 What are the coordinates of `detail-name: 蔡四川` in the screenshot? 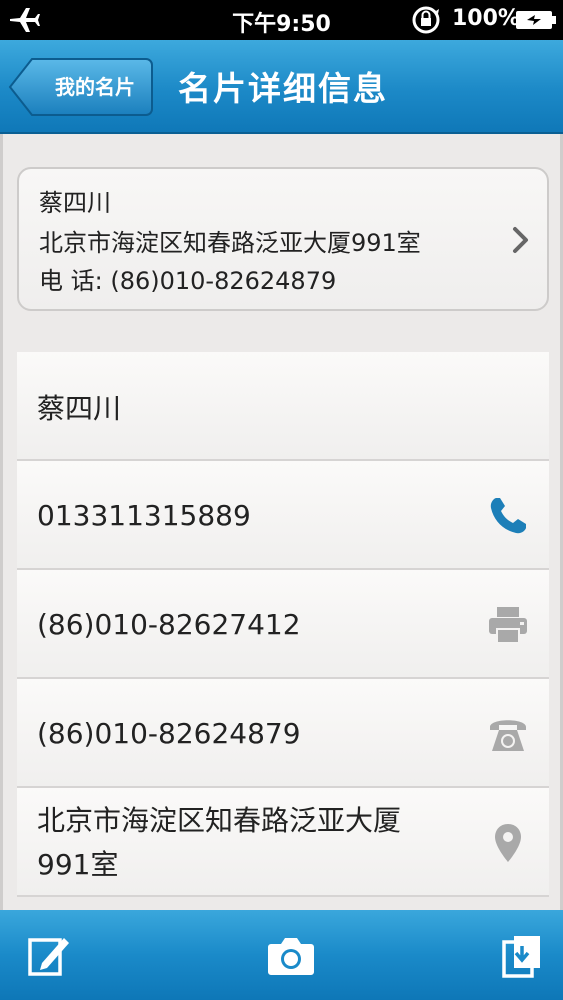 It's located at (79, 408).